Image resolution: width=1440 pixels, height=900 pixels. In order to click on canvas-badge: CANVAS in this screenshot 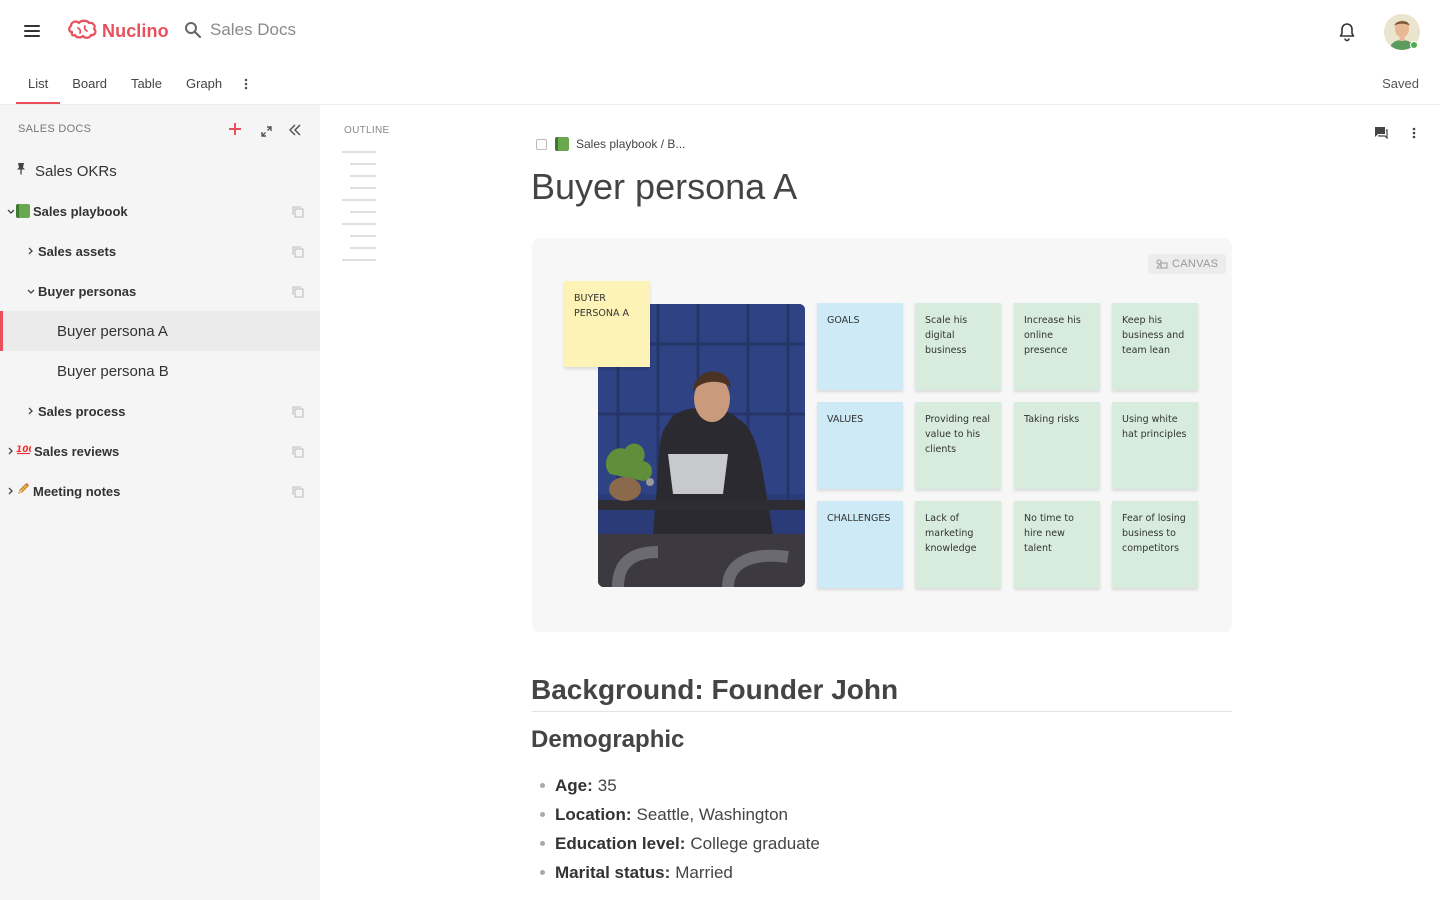, I will do `click(1187, 264)`.